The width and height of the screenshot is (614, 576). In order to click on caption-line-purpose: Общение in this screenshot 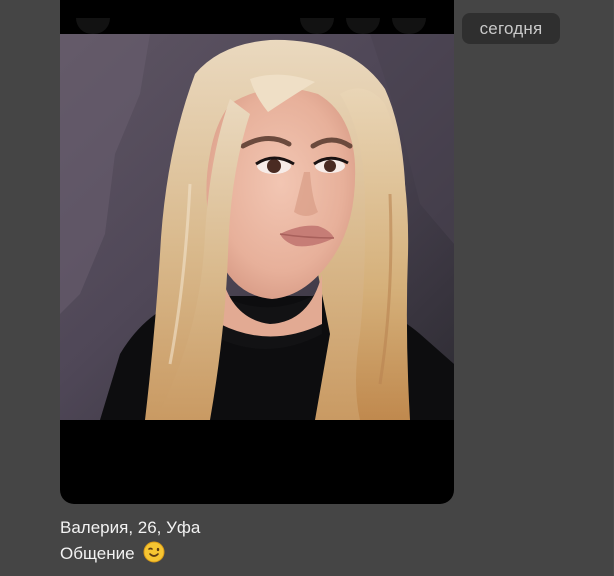, I will do `click(130, 556)`.